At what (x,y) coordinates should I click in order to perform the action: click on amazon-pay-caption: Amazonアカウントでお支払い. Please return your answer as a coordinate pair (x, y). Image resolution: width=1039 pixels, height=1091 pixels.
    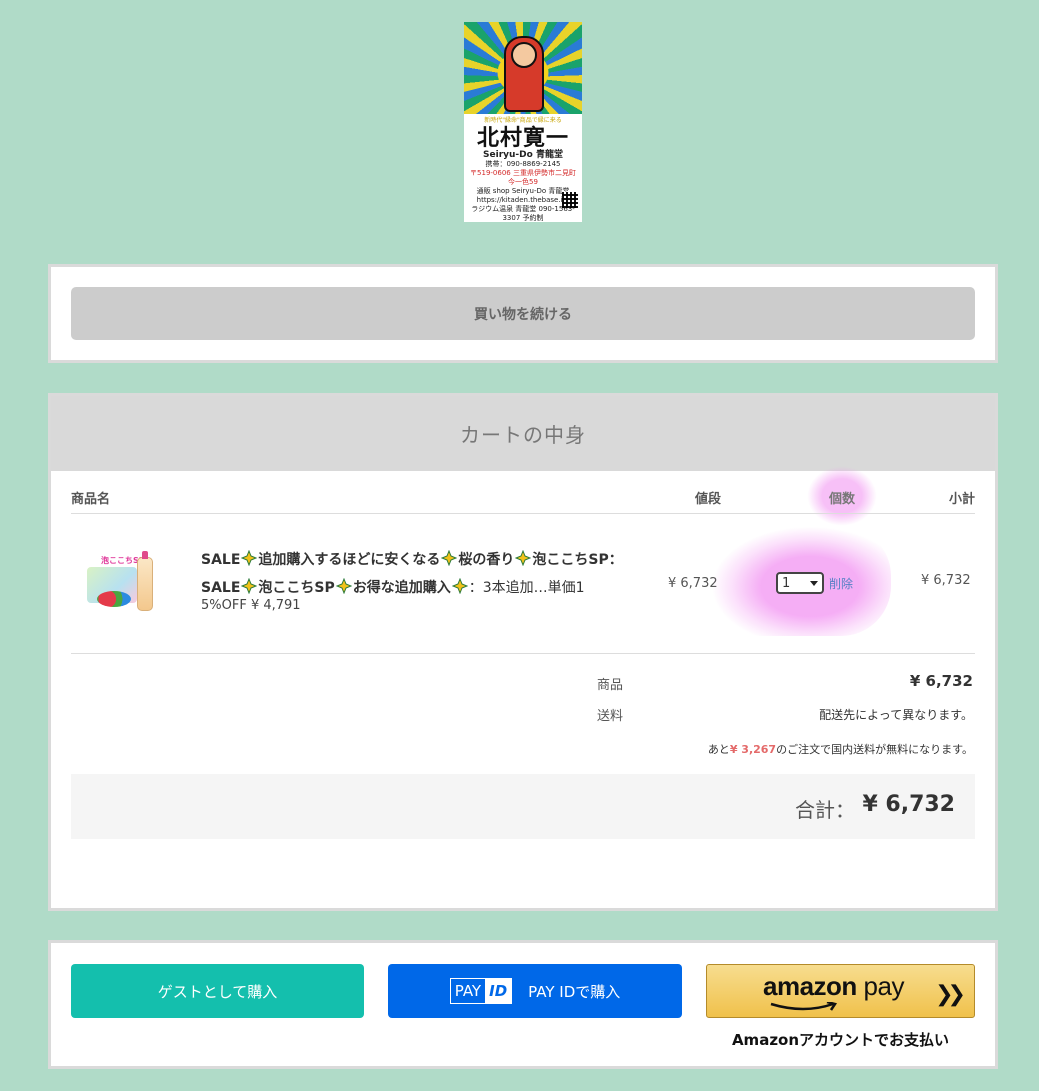
    Looking at the image, I should click on (840, 1040).